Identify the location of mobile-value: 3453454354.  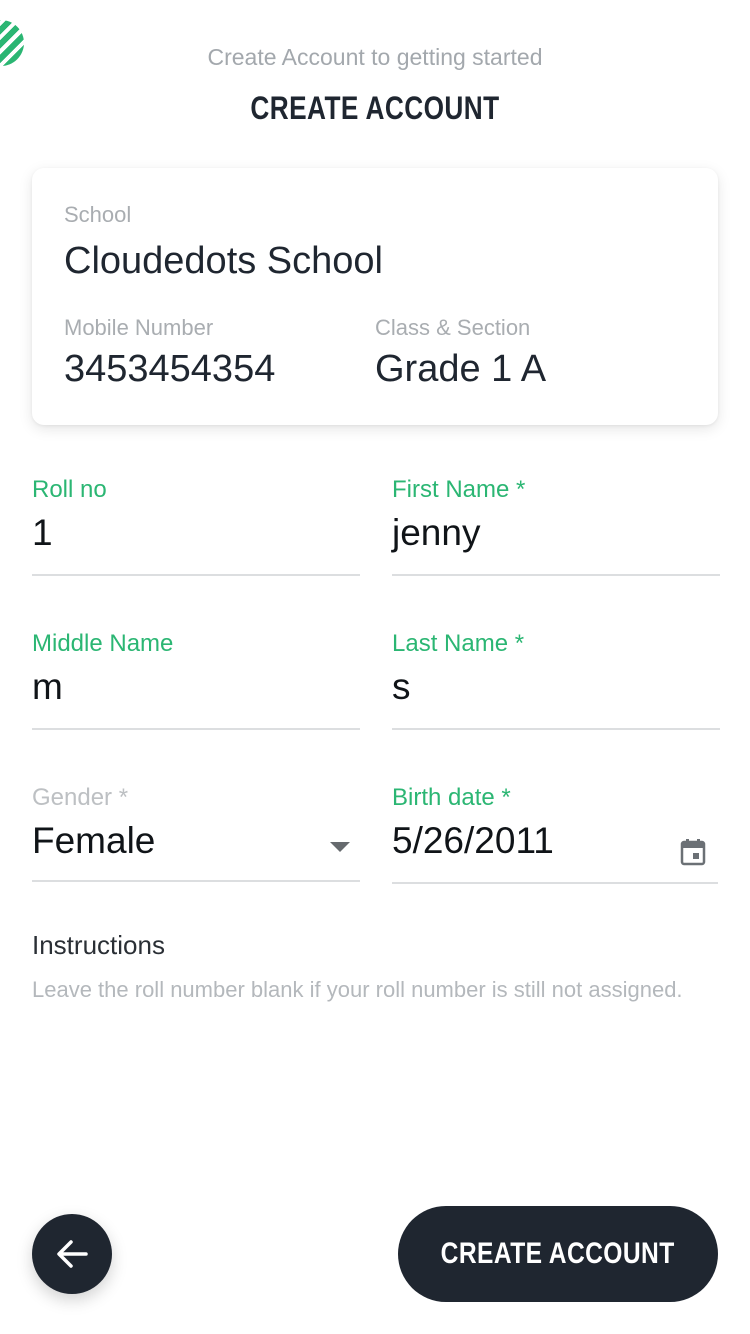
(170, 369).